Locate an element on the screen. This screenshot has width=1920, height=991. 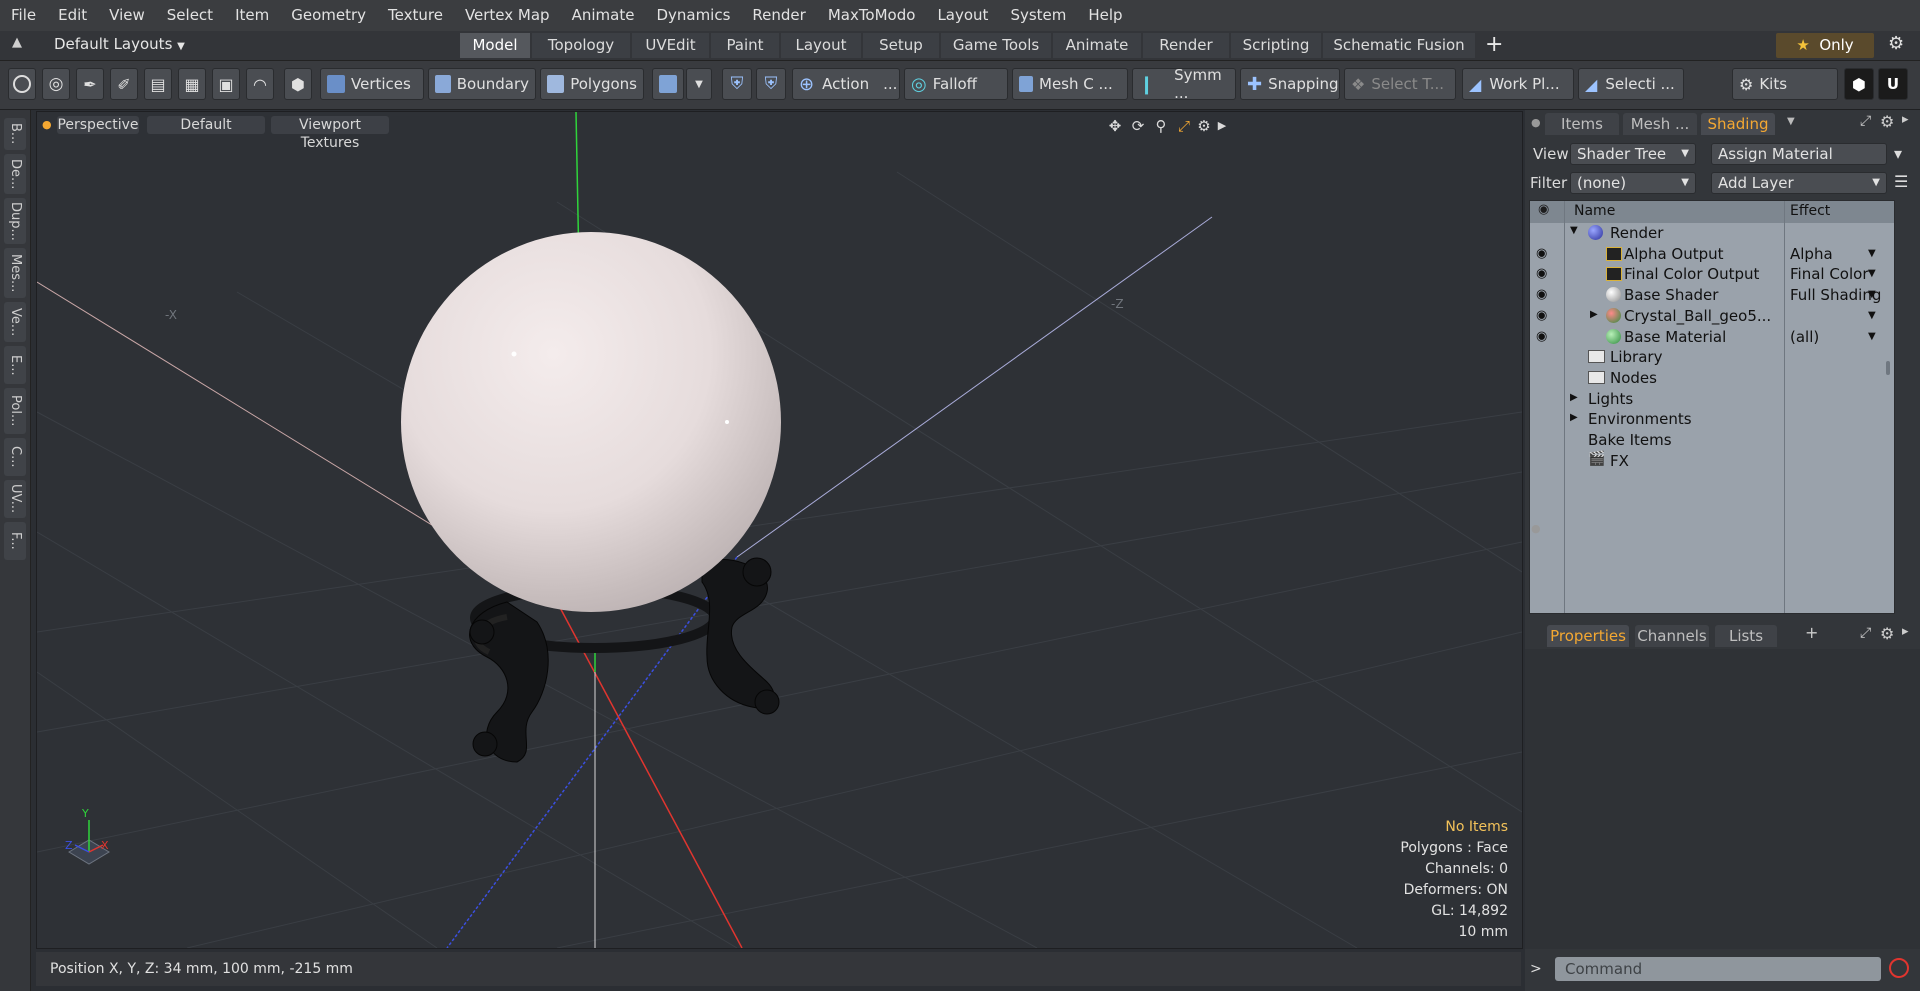
tree-row-crystal-ball: ◉ ▶ Crystal_Ball_geo5... ▼ is located at coordinates (1712, 316).